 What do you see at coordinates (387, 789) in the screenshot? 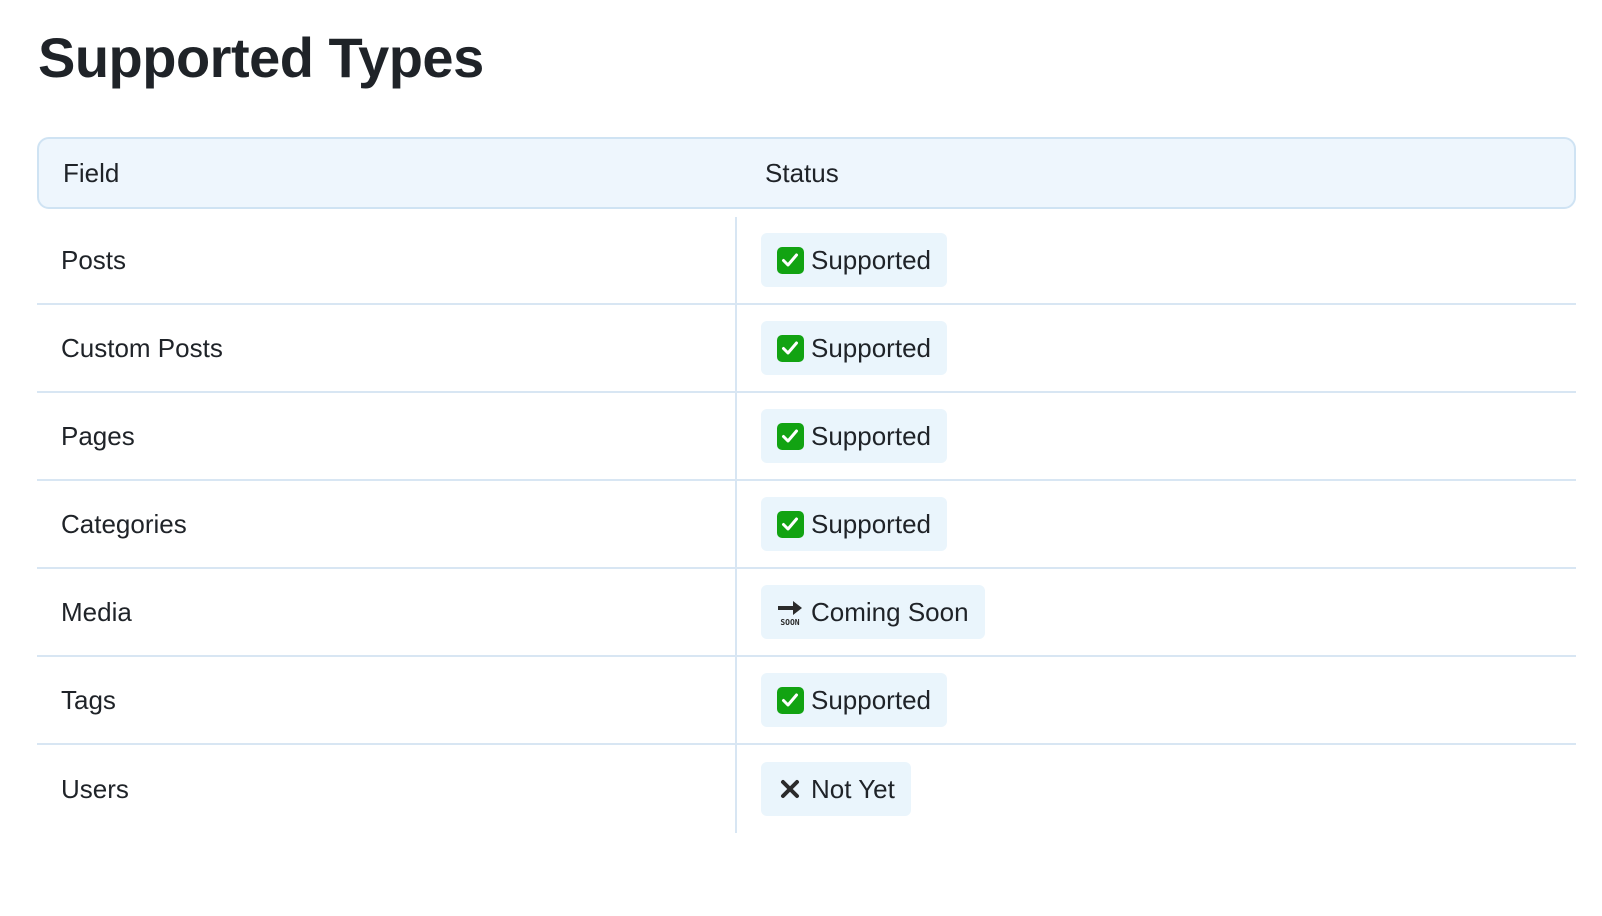
I see `field-cell: Users` at bounding box center [387, 789].